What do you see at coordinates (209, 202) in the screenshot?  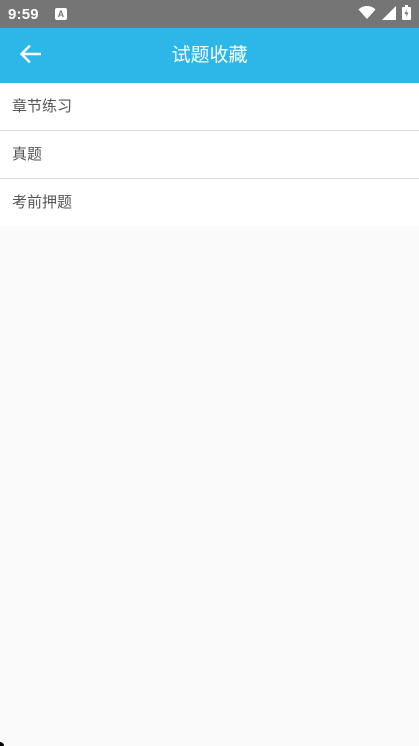 I see `list-item-predicted-questions: 考前押题` at bounding box center [209, 202].